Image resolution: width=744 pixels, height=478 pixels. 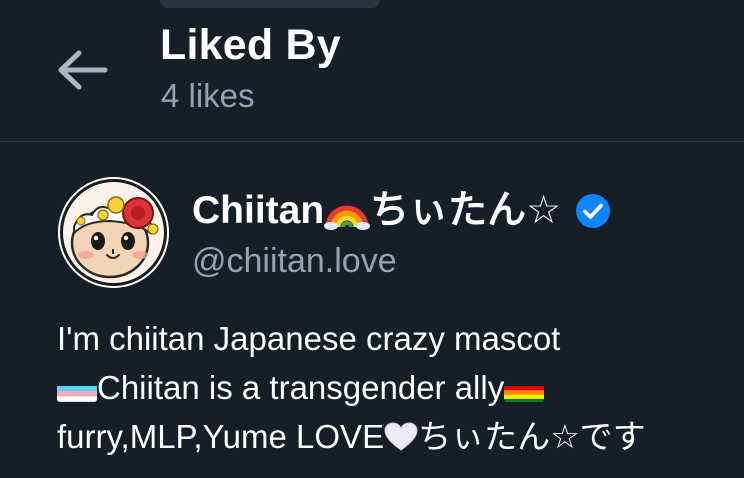 What do you see at coordinates (258, 210) in the screenshot?
I see `display-name-part: Chiitan` at bounding box center [258, 210].